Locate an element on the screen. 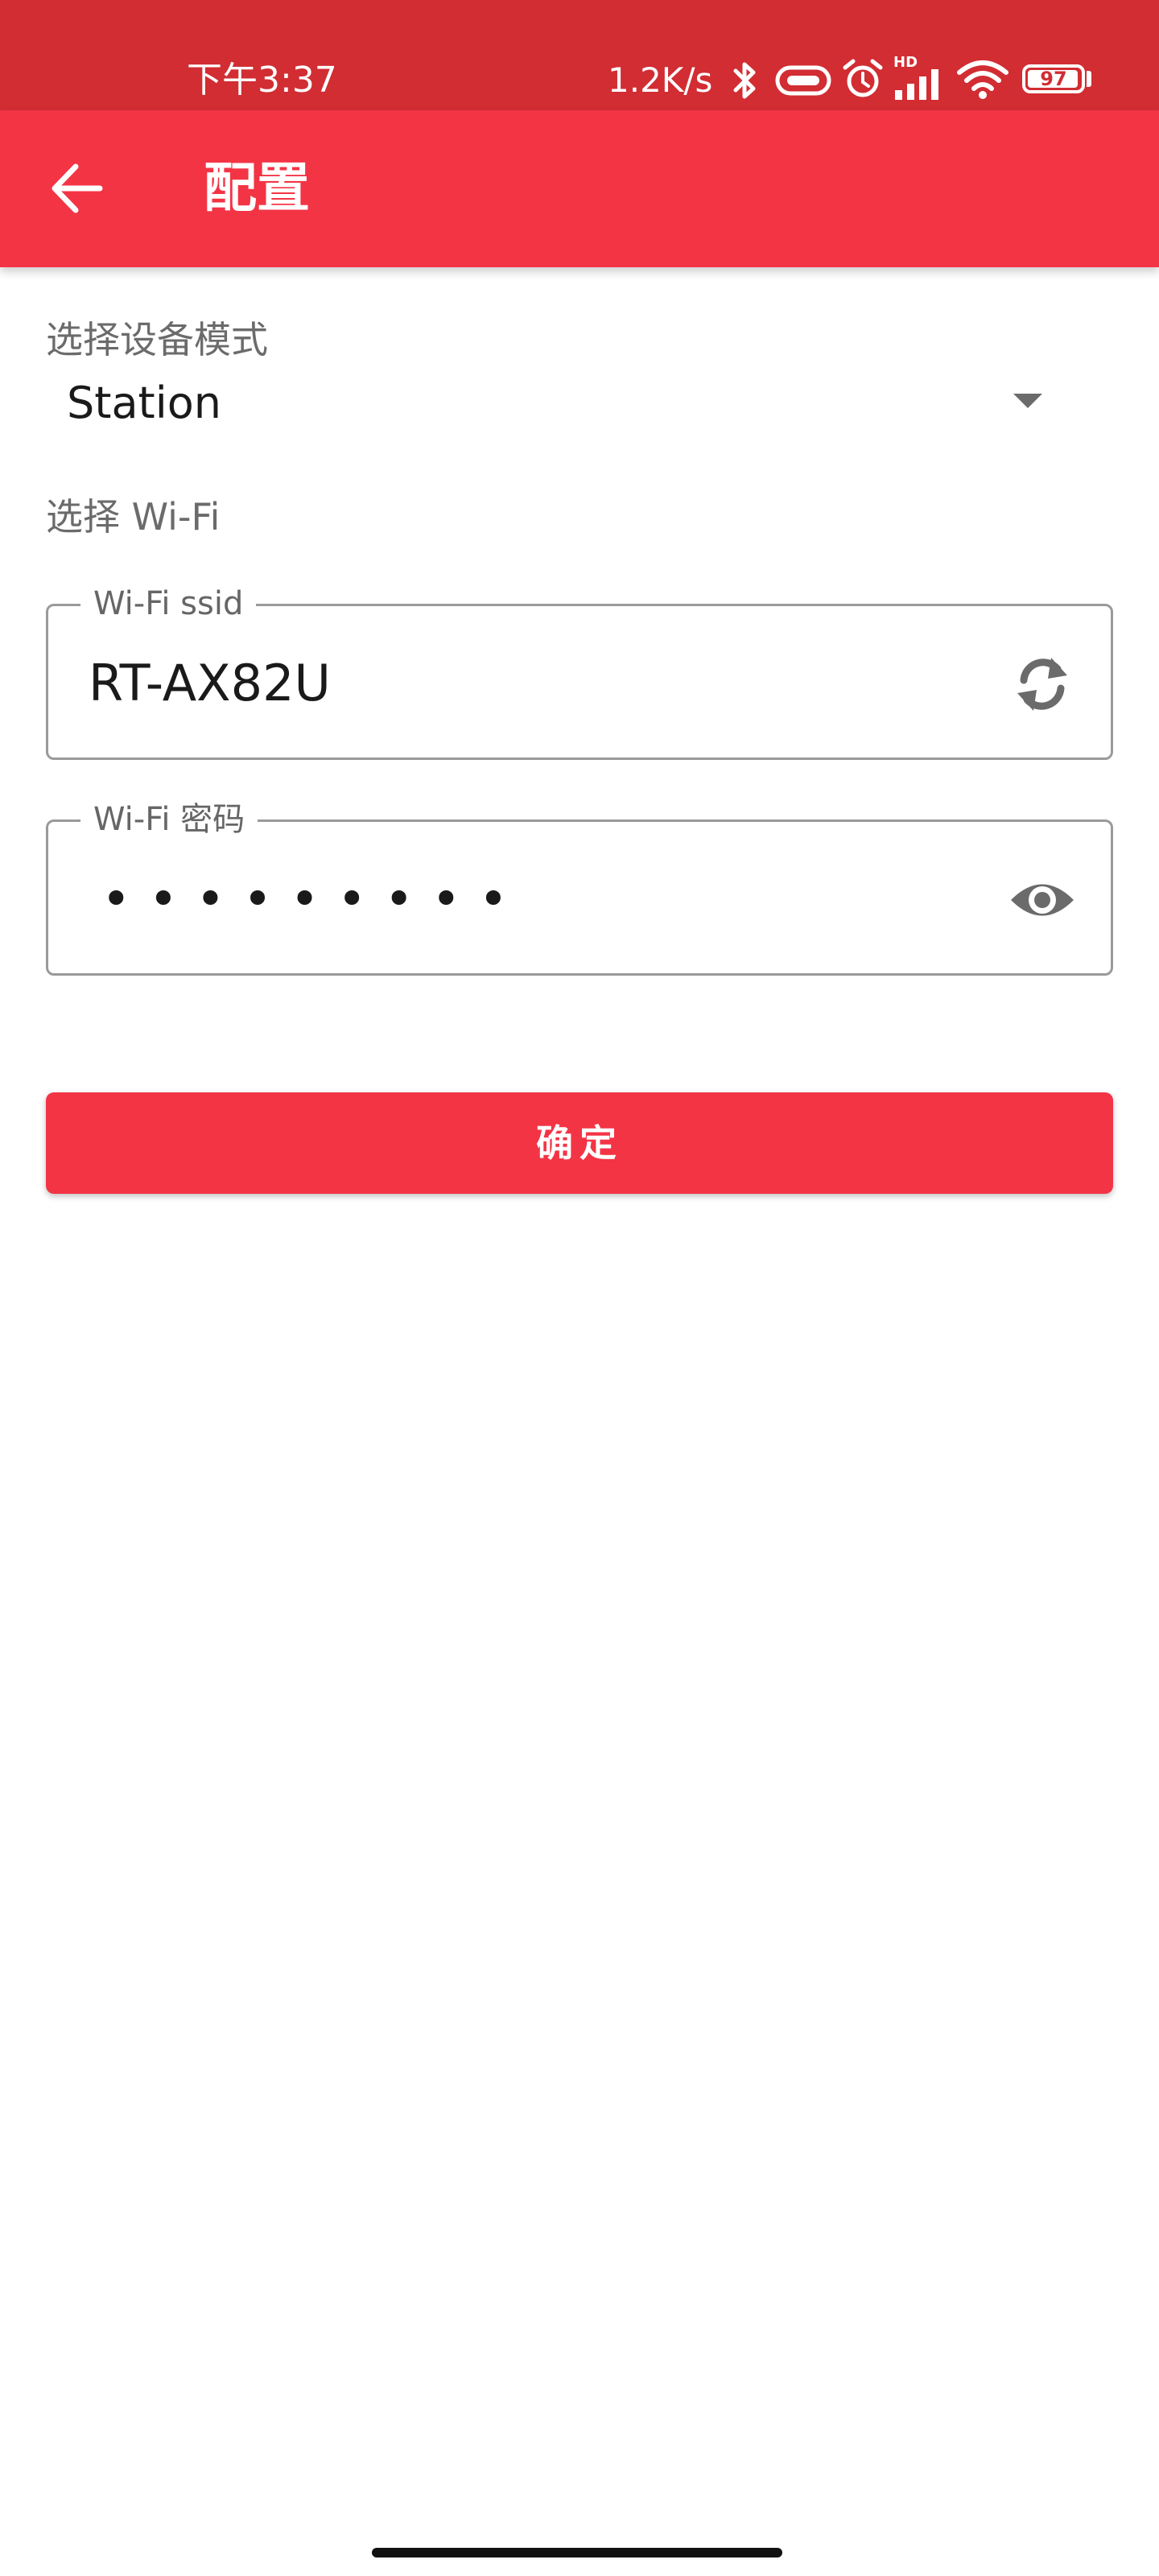  dropdown-arrow-icon is located at coordinates (1027, 401).